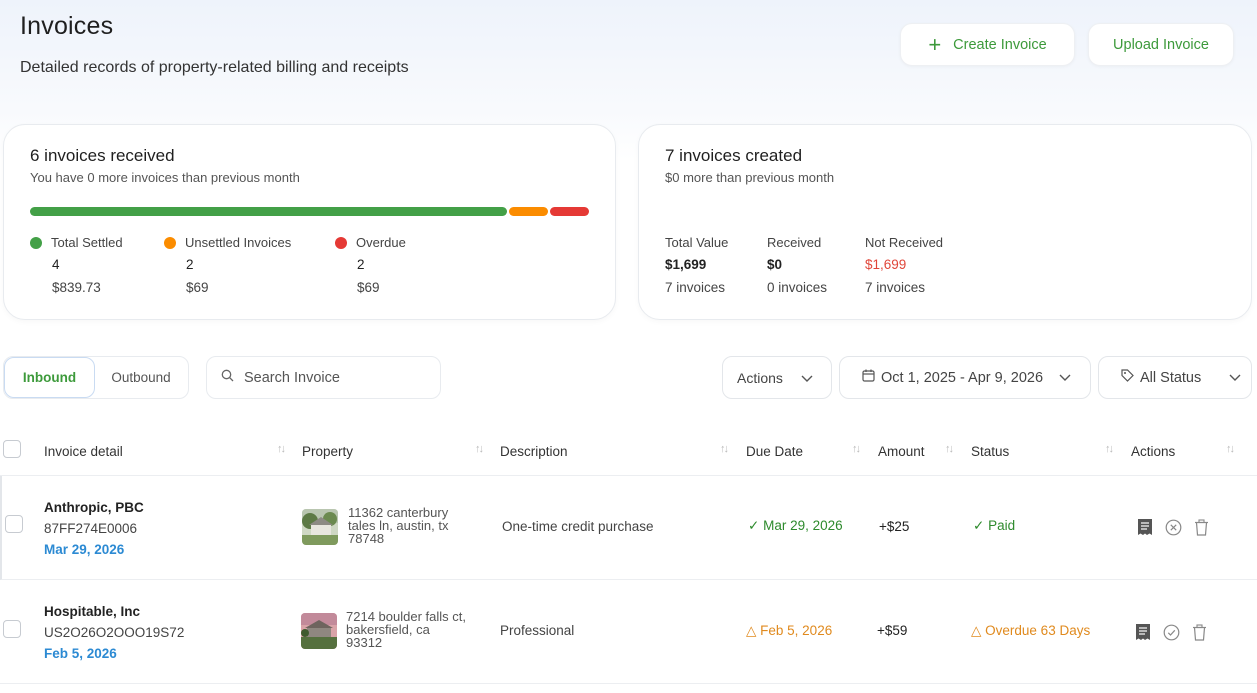 The image size is (1257, 693). Describe the element at coordinates (91, 528) in the screenshot. I see `invoice-id: 87FF274E0006` at that location.